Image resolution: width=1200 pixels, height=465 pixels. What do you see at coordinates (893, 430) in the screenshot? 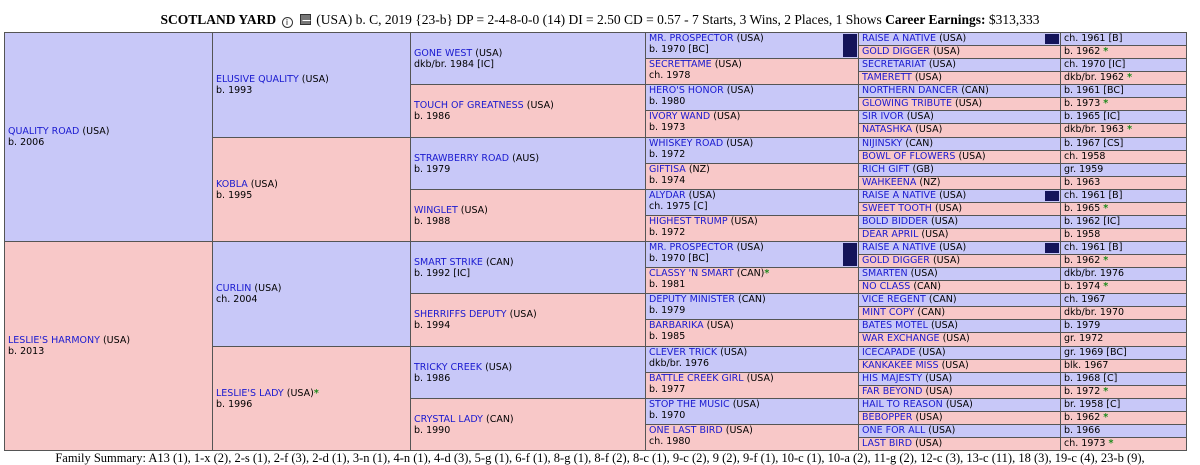
I see `horse-link: ONE FOR ALL` at bounding box center [893, 430].